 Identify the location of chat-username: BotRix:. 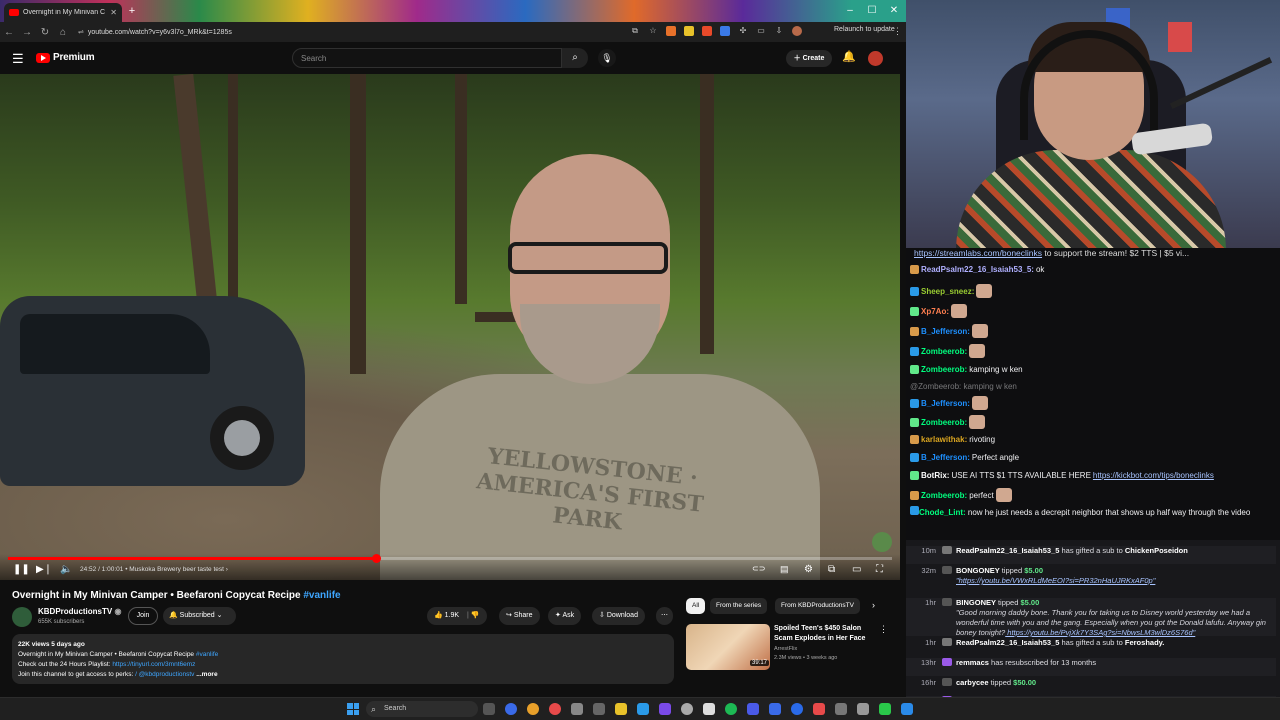
(935, 475).